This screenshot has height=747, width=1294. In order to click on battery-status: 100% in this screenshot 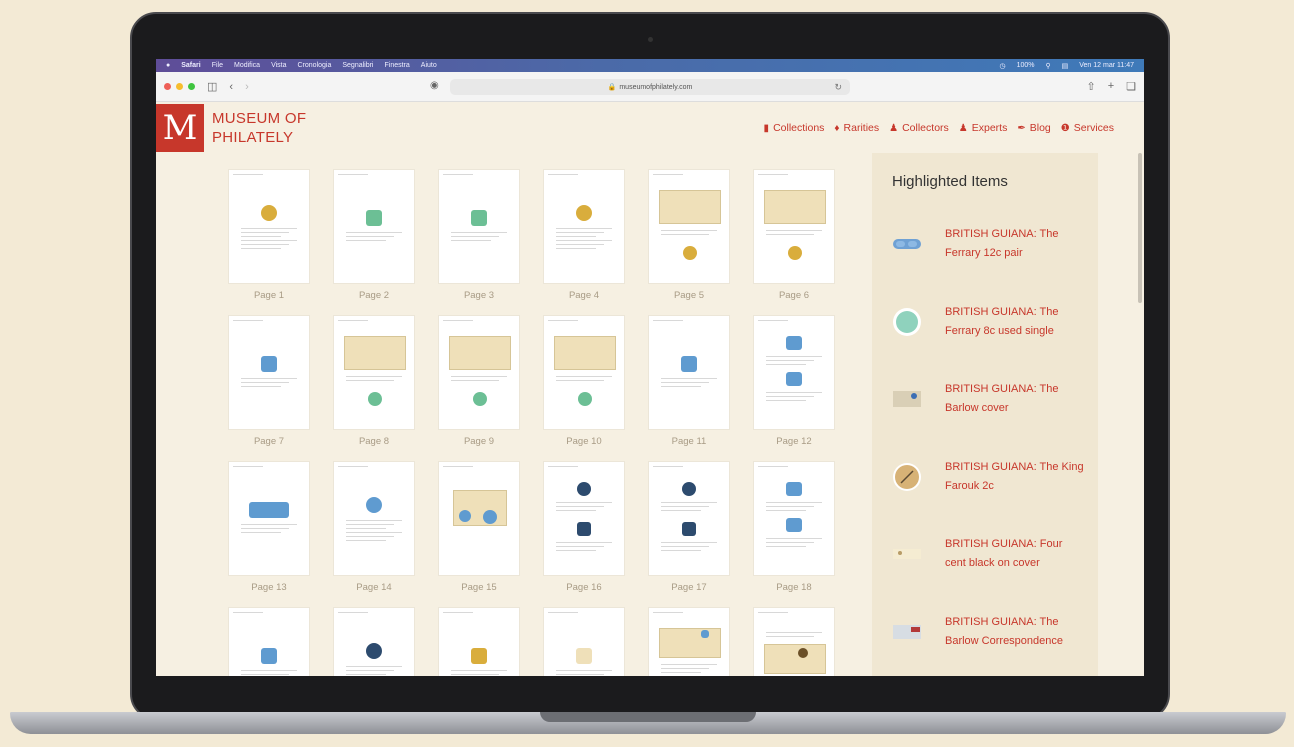, I will do `click(1026, 66)`.